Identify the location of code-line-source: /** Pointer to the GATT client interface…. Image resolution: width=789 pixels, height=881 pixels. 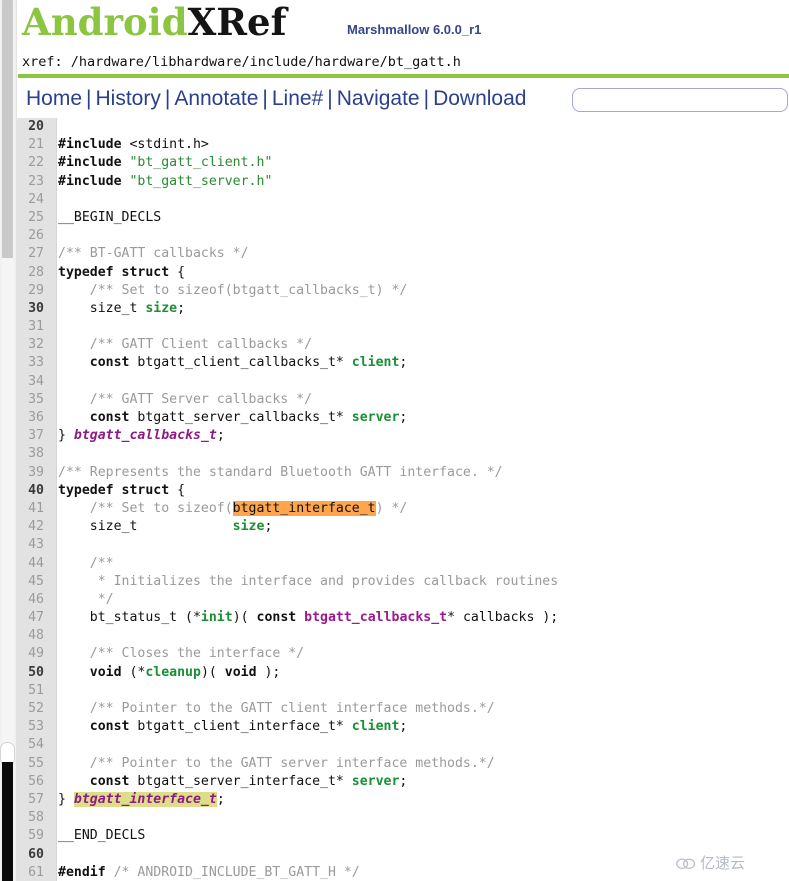
(272, 709).